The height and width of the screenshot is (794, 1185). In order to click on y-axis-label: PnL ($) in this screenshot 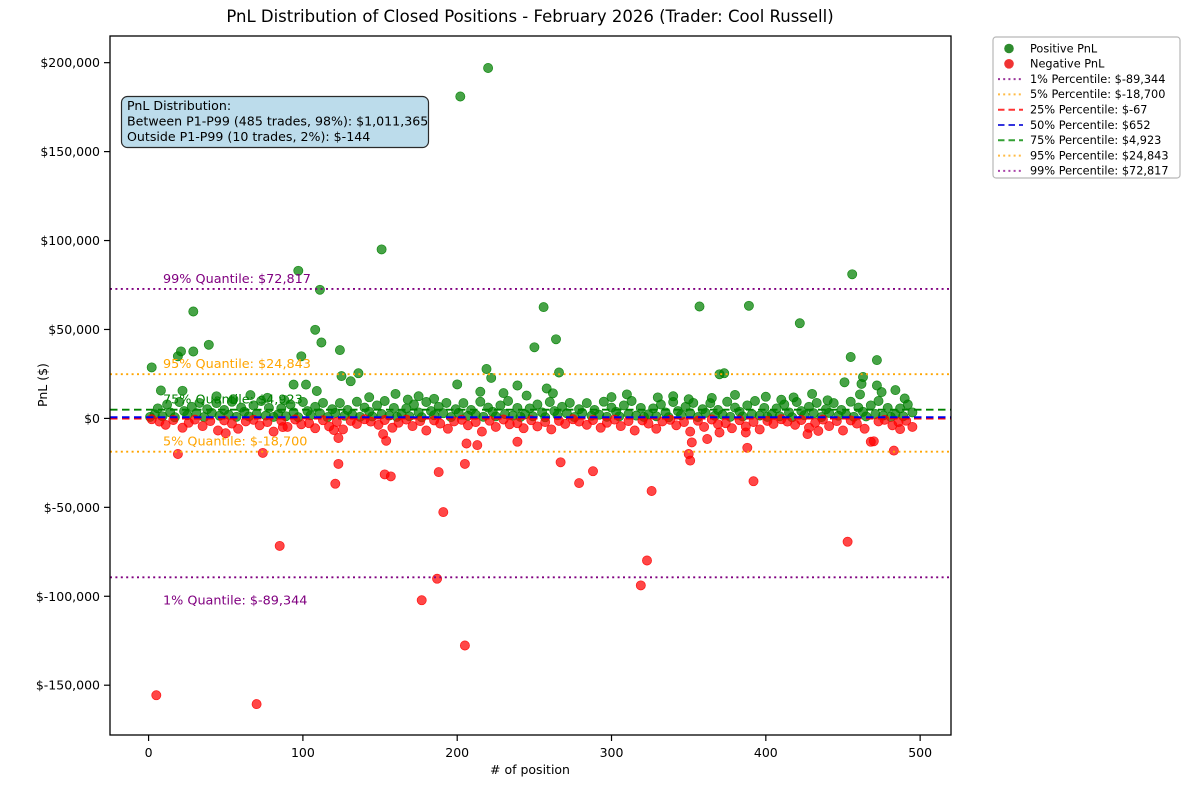, I will do `click(42, 385)`.